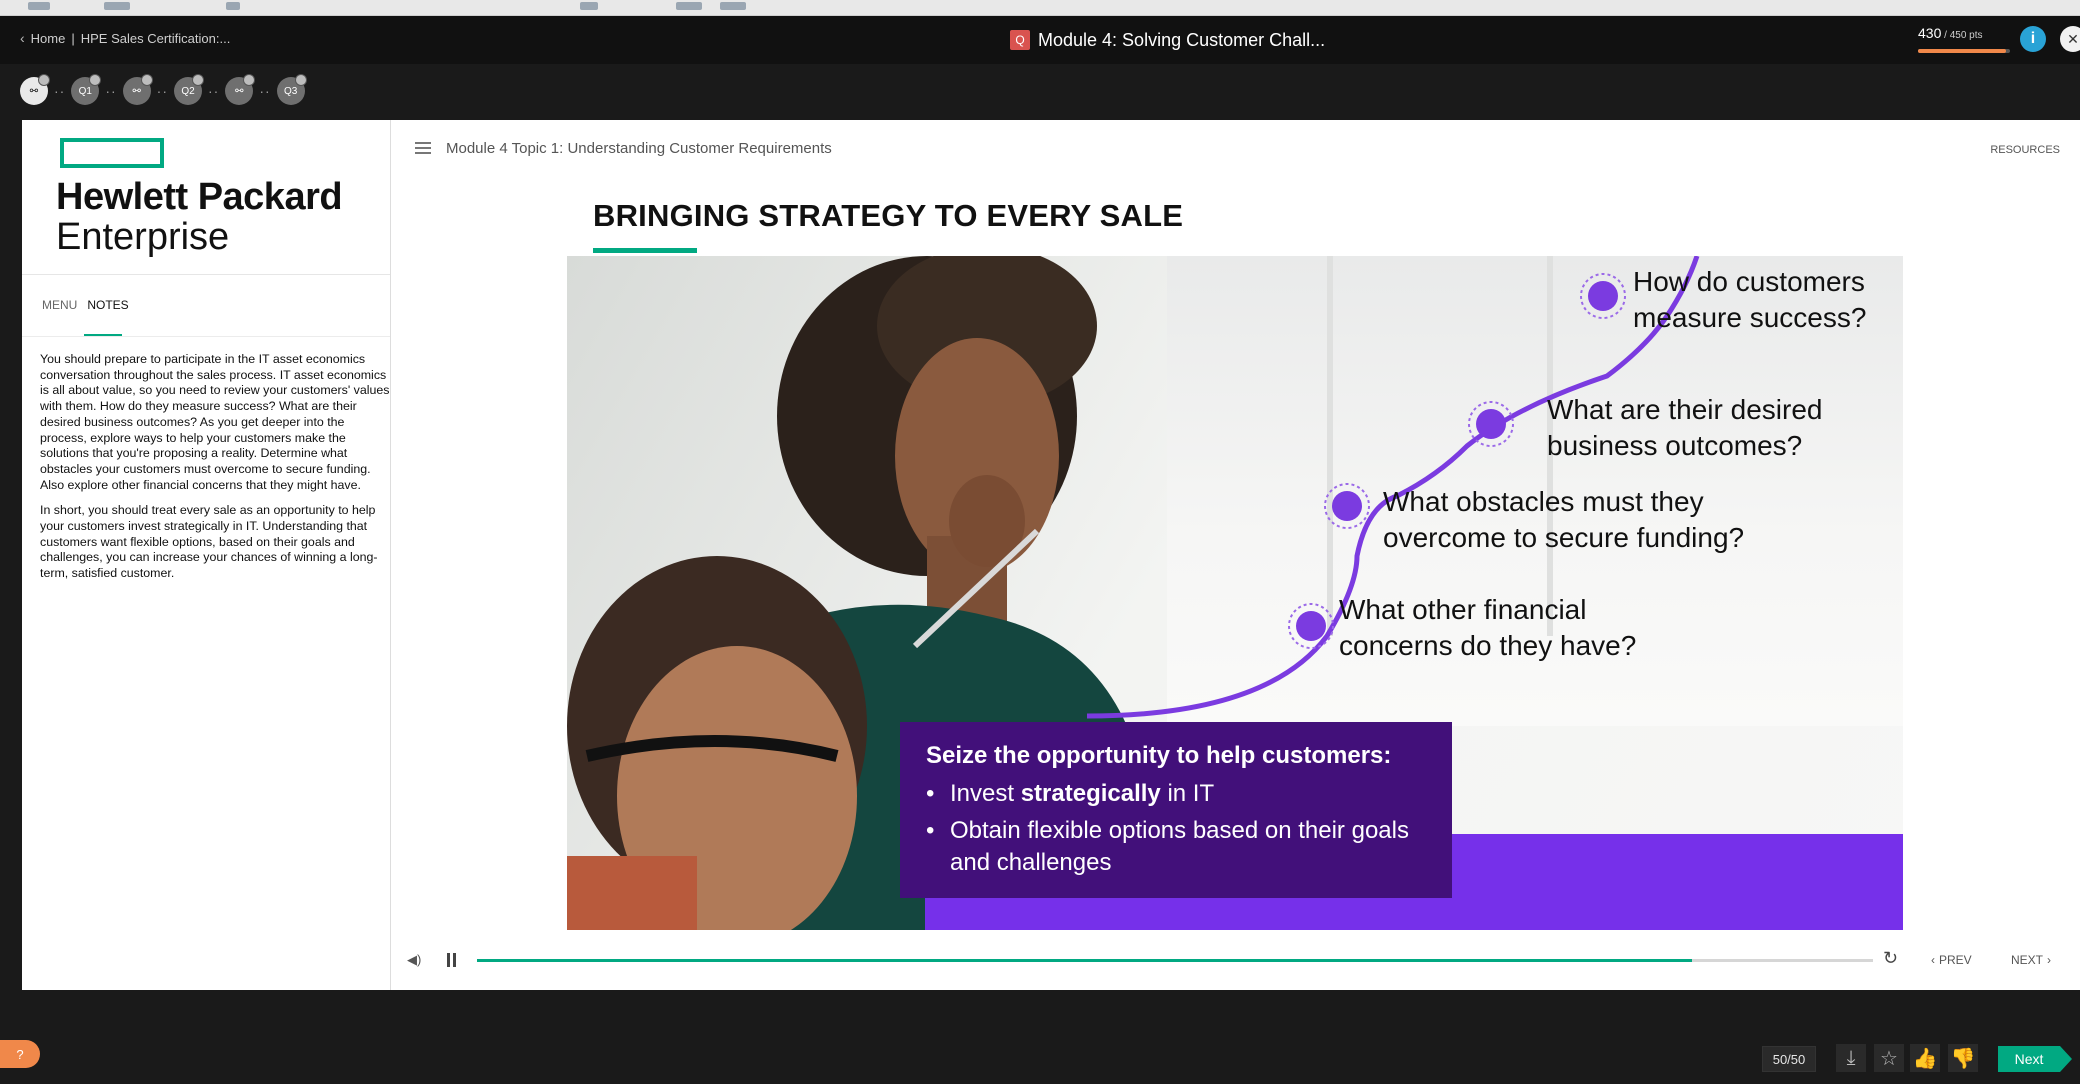  What do you see at coordinates (645, 250) in the screenshot?
I see `heading-underline` at bounding box center [645, 250].